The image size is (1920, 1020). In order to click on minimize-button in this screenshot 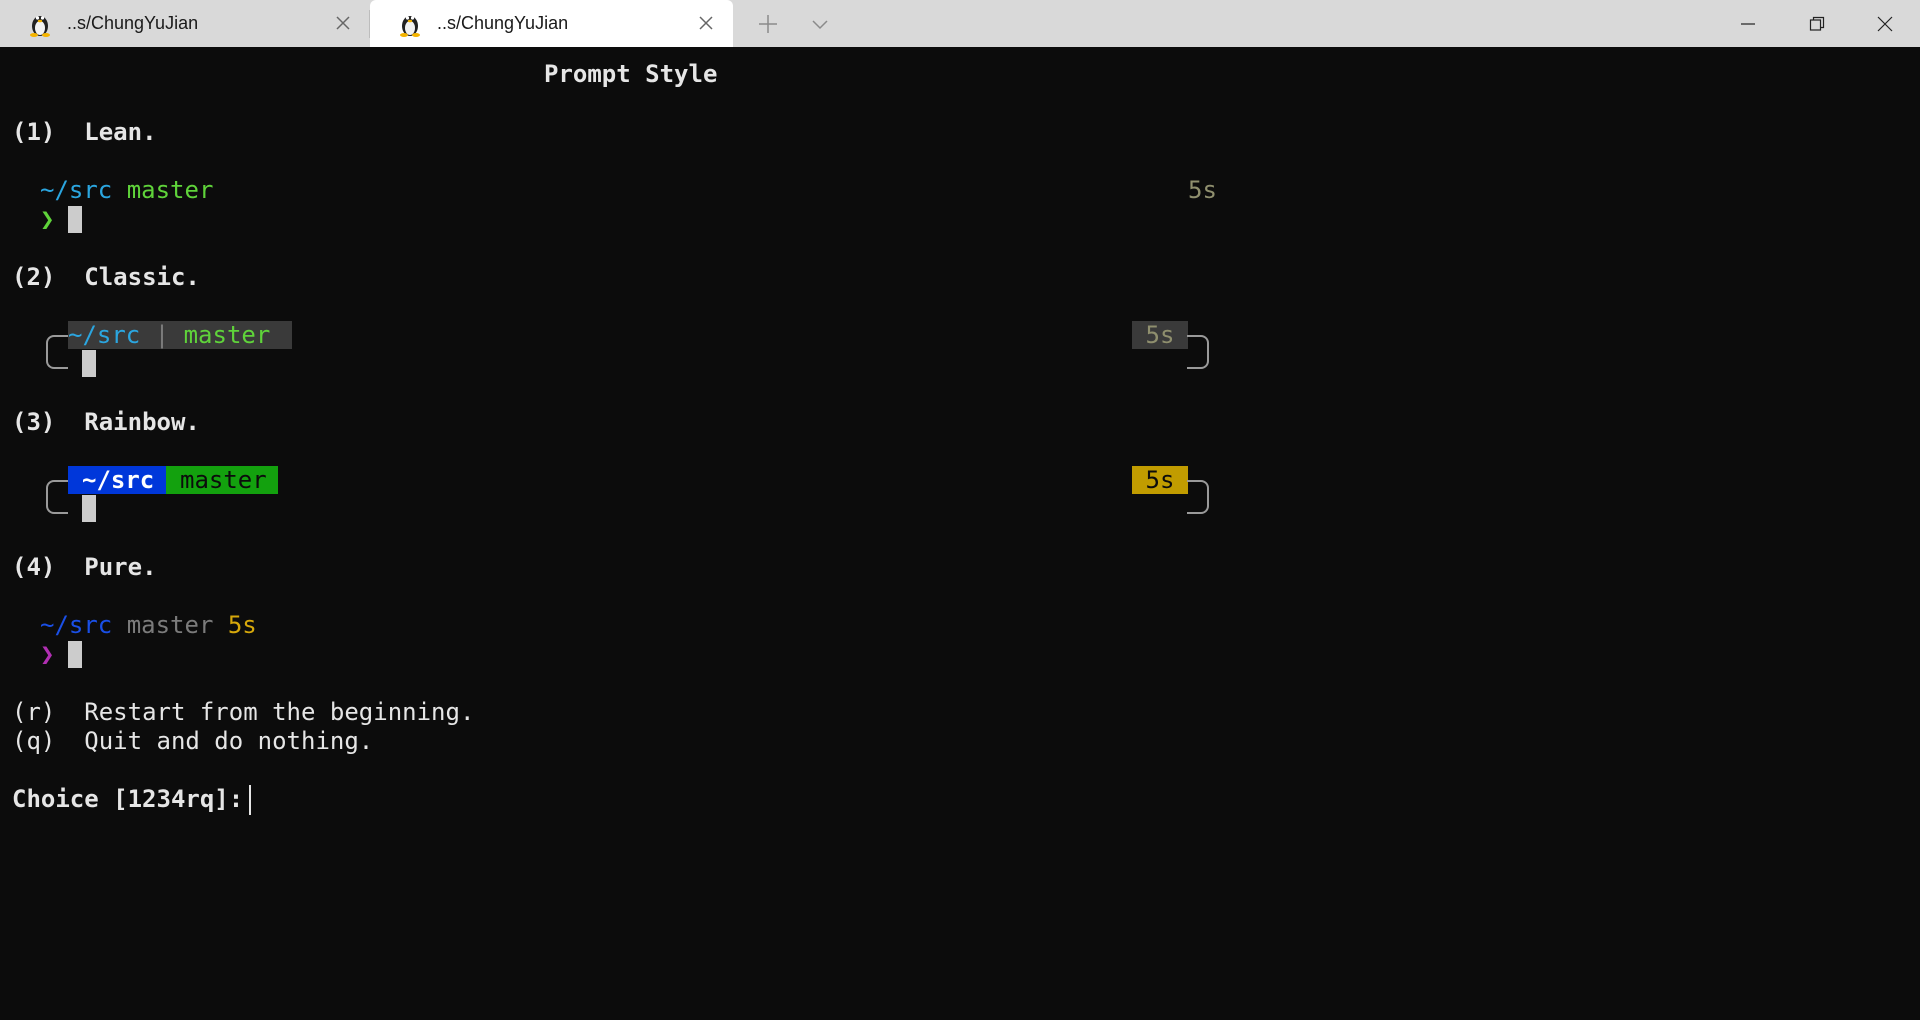, I will do `click(1748, 23)`.